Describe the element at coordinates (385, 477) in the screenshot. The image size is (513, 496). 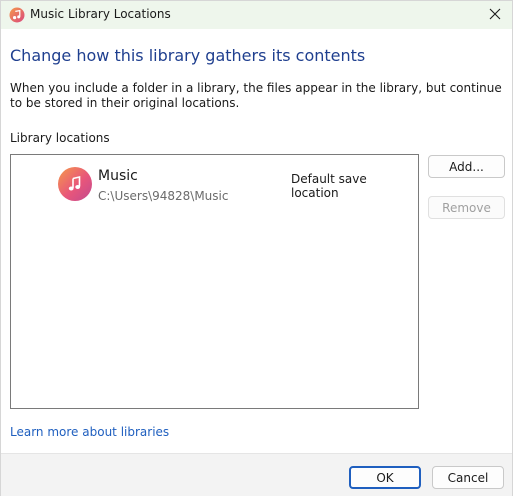
I see `ok-button: OK` at that location.